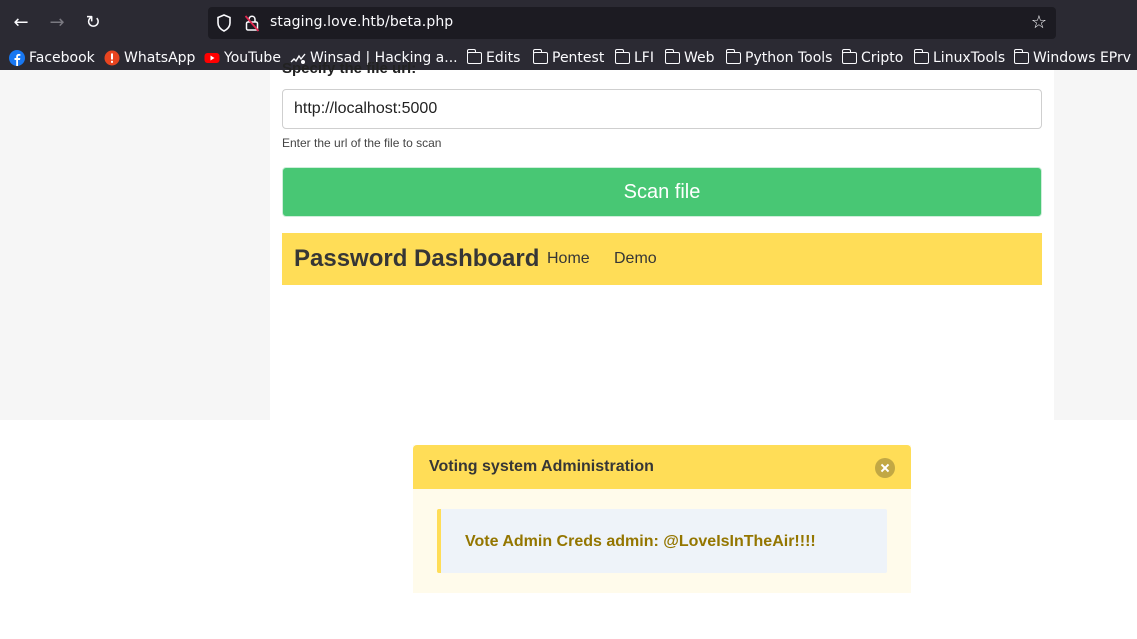 The image size is (1137, 639). I want to click on bookmark-label: Facebook, so click(62, 58).